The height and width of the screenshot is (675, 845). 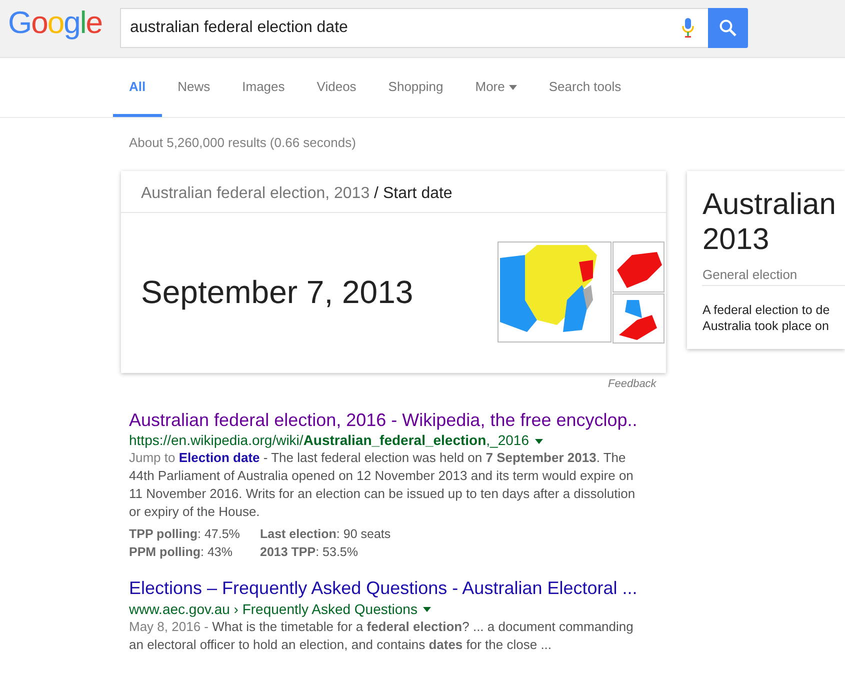 I want to click on feedback-link: Feedback, so click(x=632, y=384).